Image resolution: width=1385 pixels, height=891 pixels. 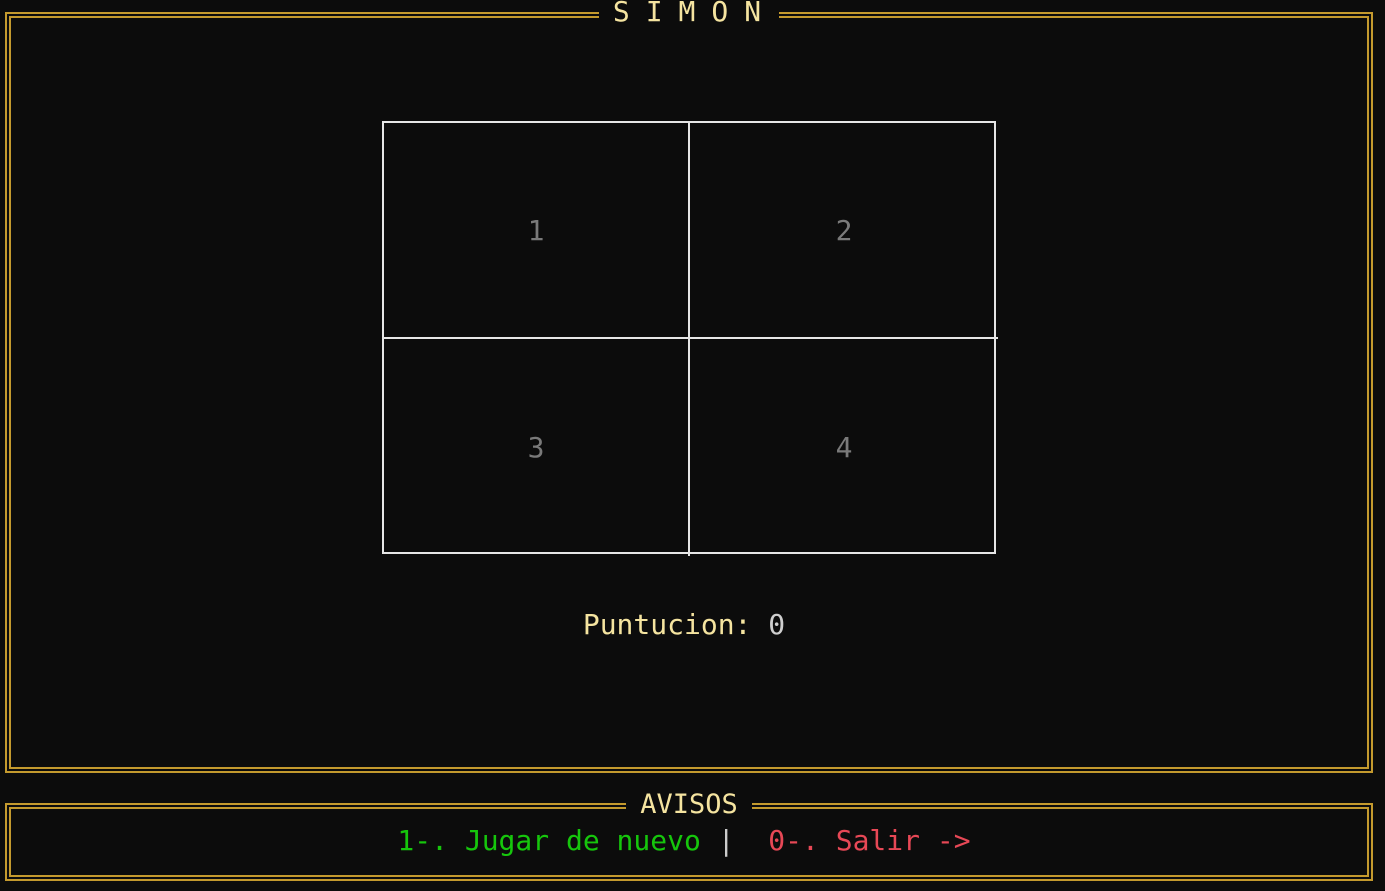 I want to click on exit-option: 0-. Salir ->, so click(x=869, y=840).